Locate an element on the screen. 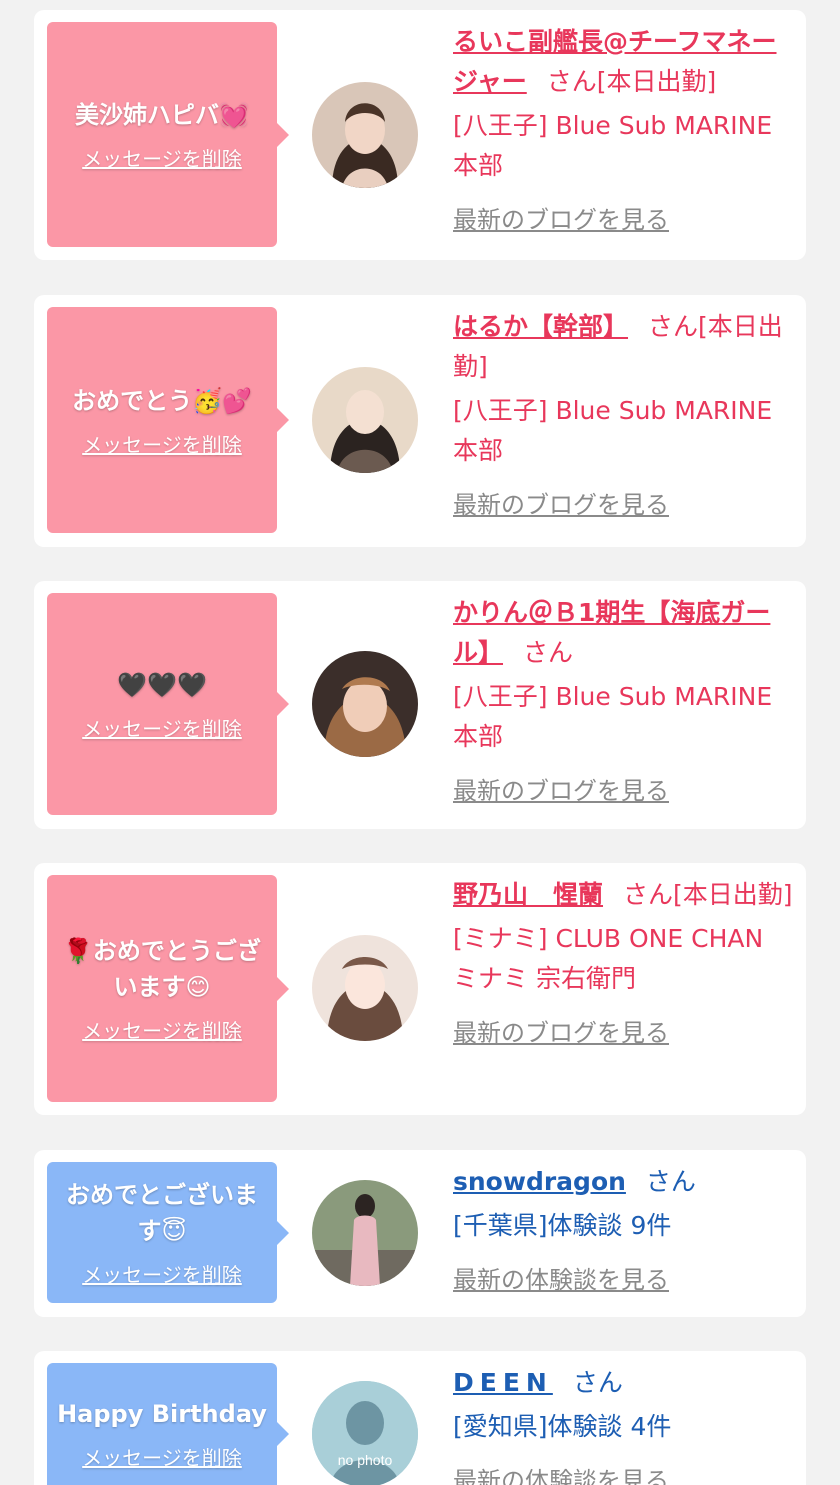 This screenshot has width=840, height=1485. no-photo-text: no photo is located at coordinates (365, 1460).